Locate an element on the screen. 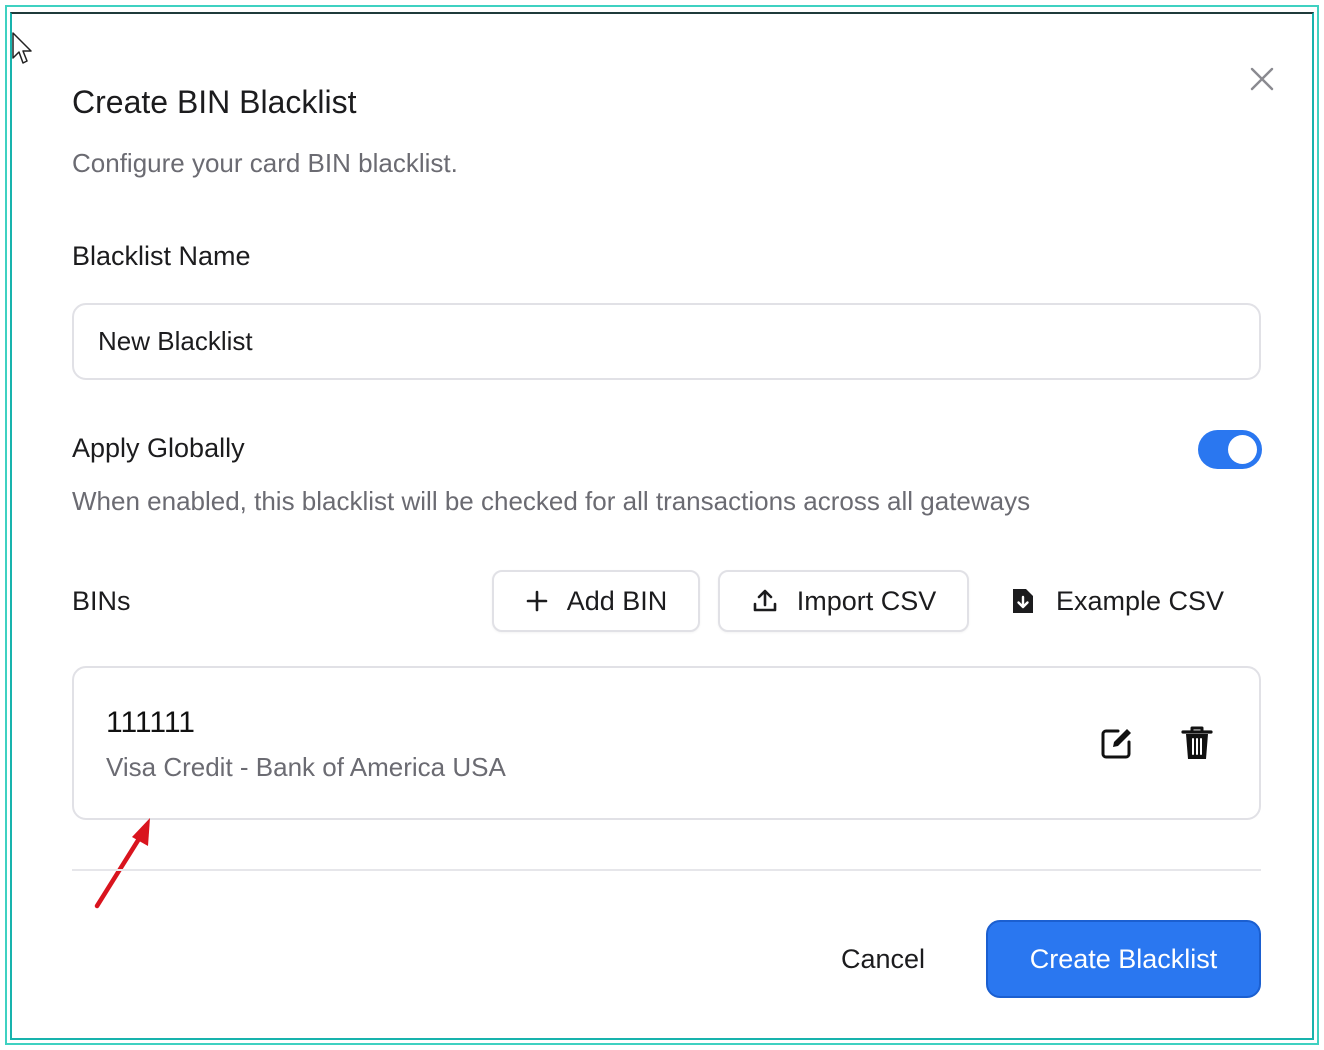 The image size is (1324, 1050). import-csv-button: Import CSV is located at coordinates (843, 601).